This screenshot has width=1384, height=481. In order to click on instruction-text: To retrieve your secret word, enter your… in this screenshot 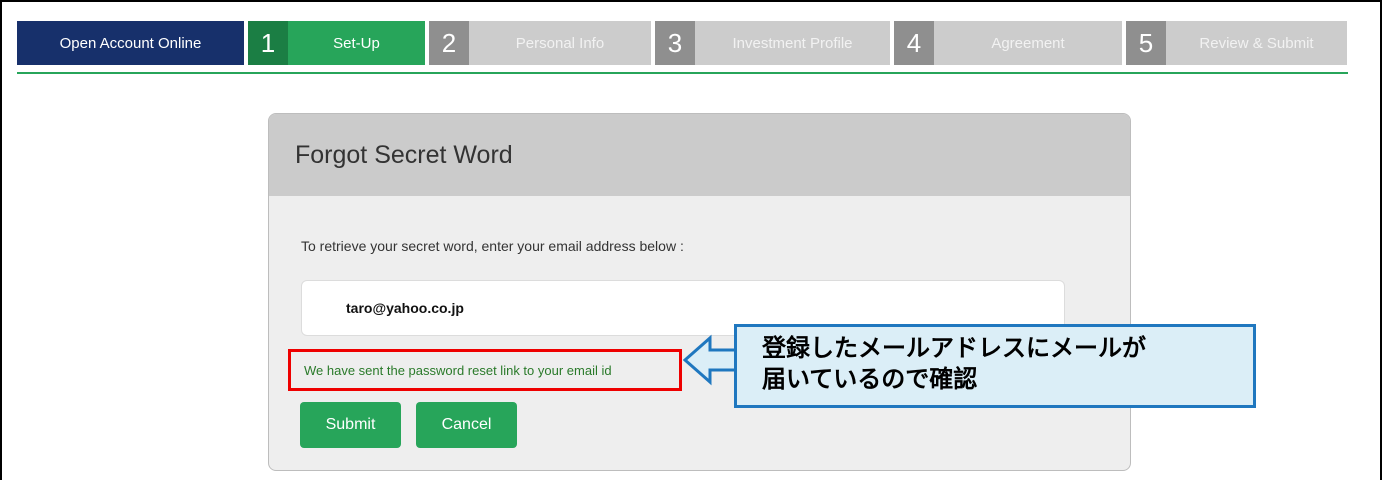, I will do `click(492, 246)`.